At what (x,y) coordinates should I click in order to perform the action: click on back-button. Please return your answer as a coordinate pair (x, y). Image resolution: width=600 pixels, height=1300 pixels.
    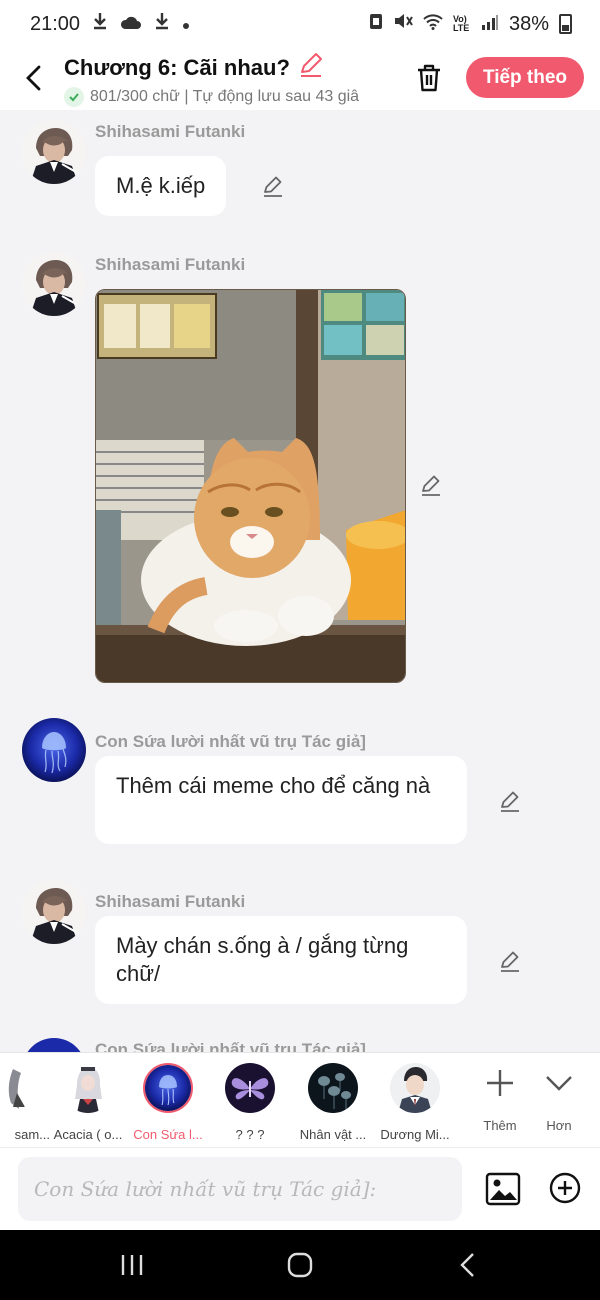
    Looking at the image, I should click on (34, 78).